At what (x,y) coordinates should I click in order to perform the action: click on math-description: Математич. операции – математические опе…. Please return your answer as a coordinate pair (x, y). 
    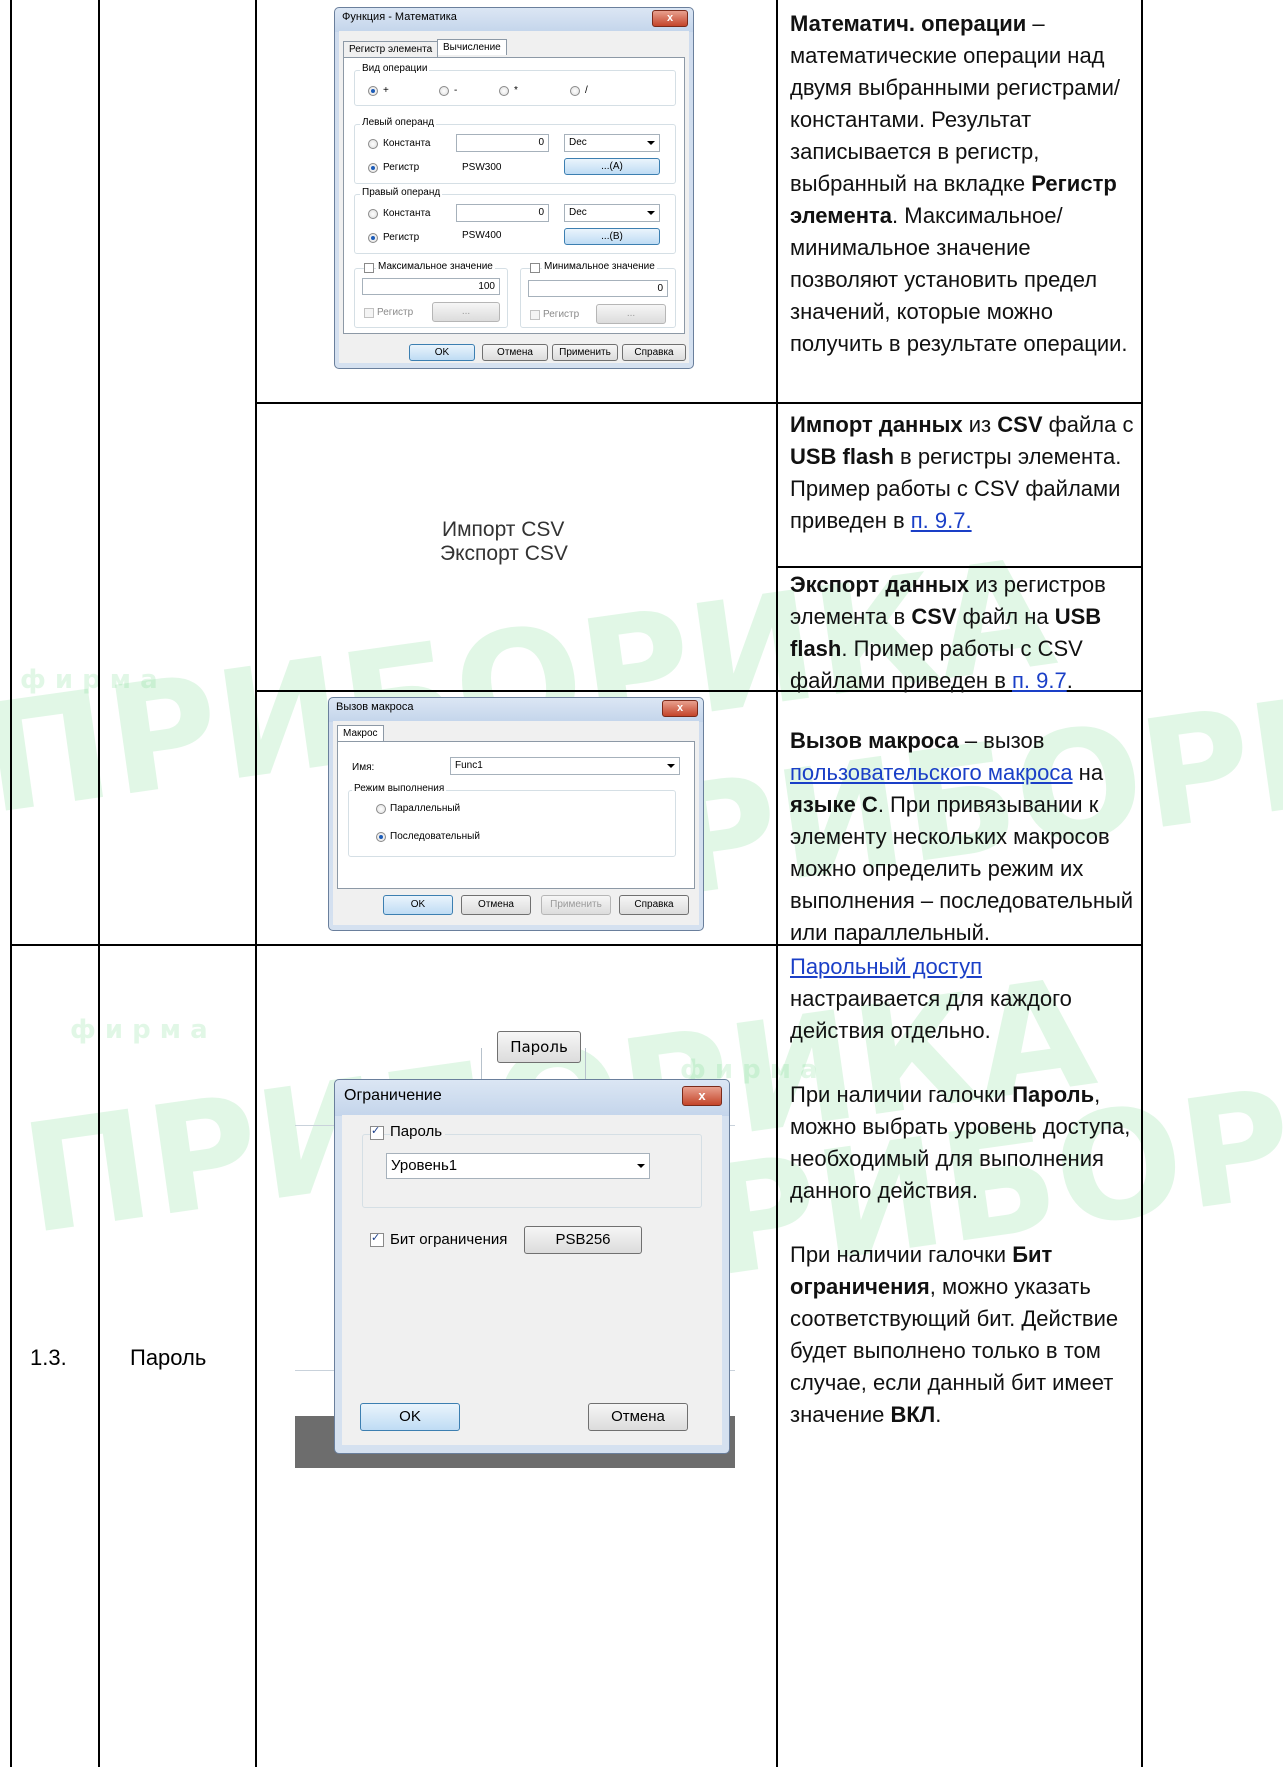
    Looking at the image, I should click on (962, 184).